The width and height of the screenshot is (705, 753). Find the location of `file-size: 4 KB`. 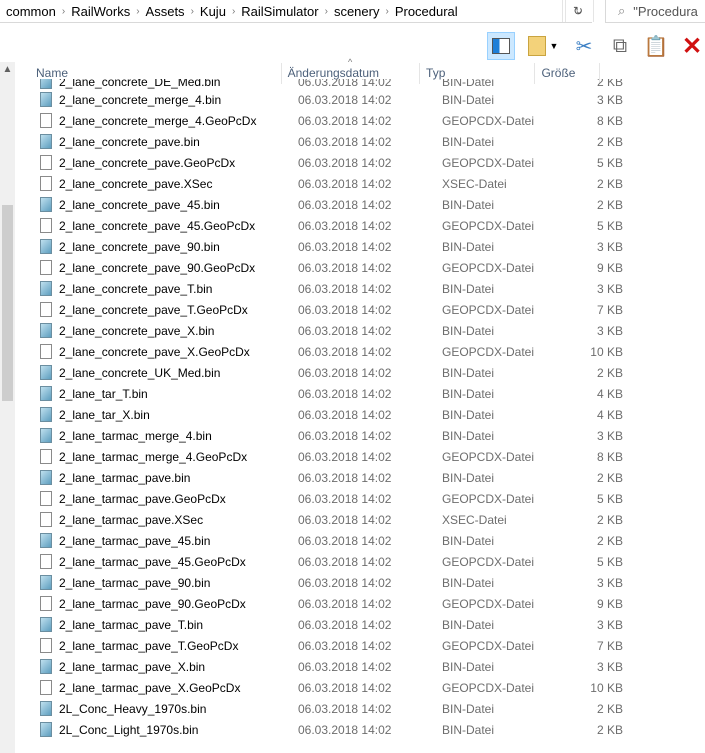

file-size: 4 KB is located at coordinates (609, 393).